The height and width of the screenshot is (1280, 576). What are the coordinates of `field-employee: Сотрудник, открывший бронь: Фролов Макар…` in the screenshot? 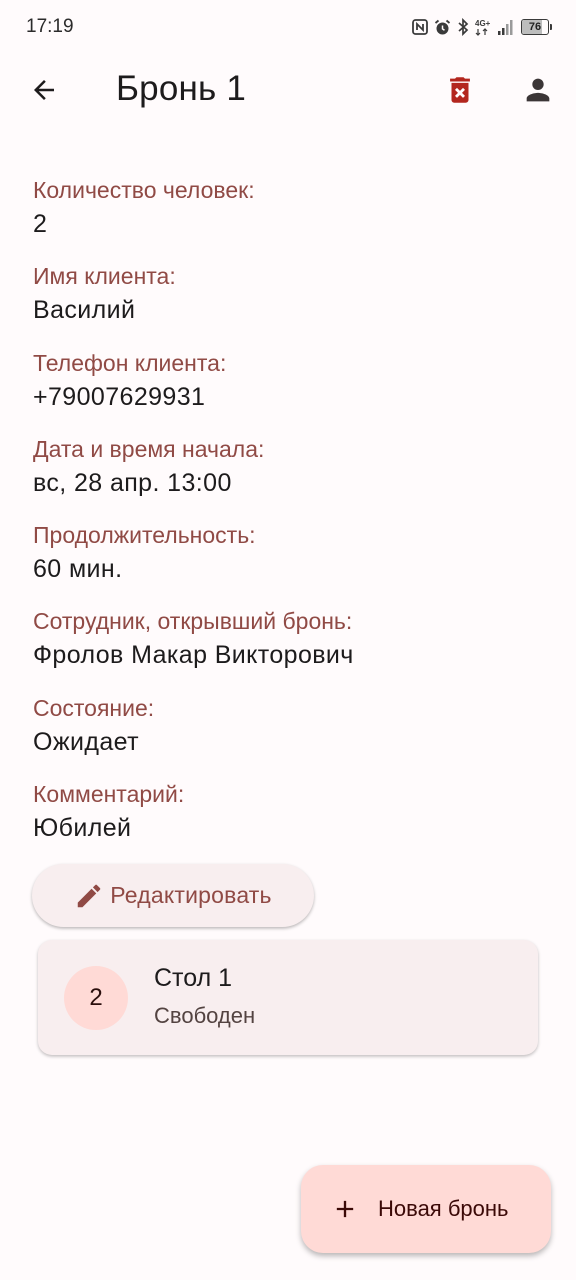 It's located at (293, 648).